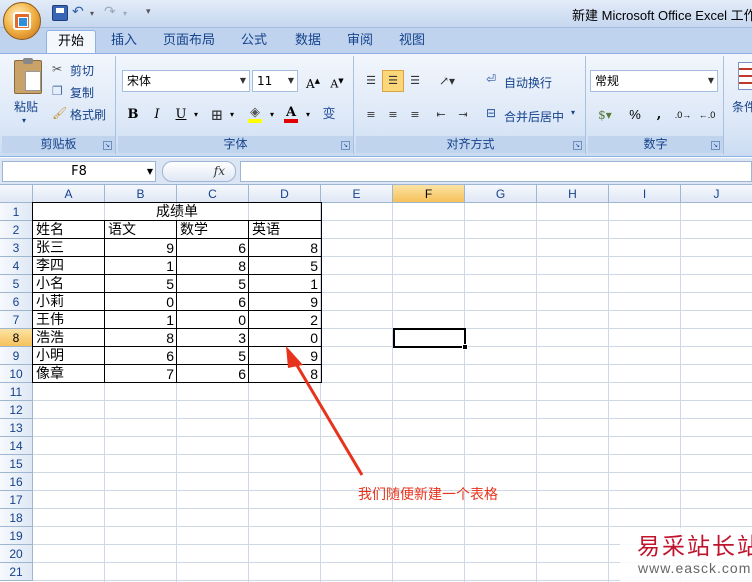  Describe the element at coordinates (694, 547) in the screenshot. I see `watermark-logo: 易采站长站` at that location.